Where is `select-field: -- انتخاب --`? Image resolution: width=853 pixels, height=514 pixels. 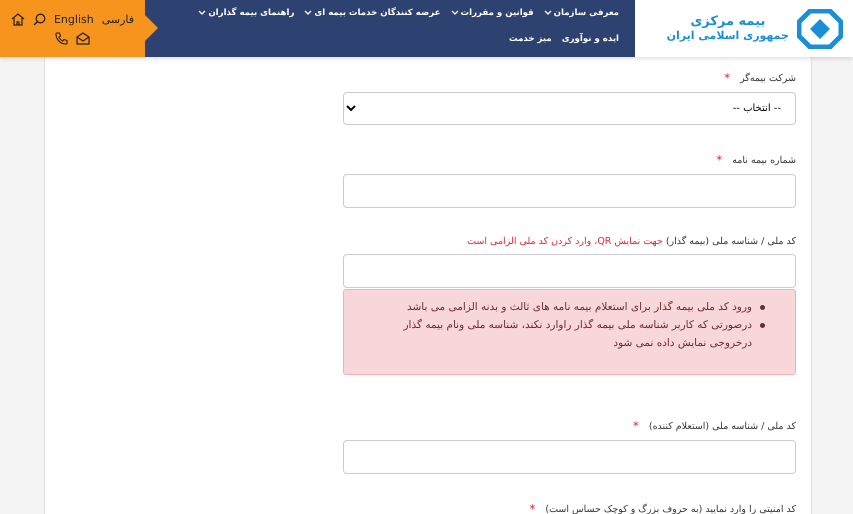
select-field: -- انتخاب -- is located at coordinates (569, 108).